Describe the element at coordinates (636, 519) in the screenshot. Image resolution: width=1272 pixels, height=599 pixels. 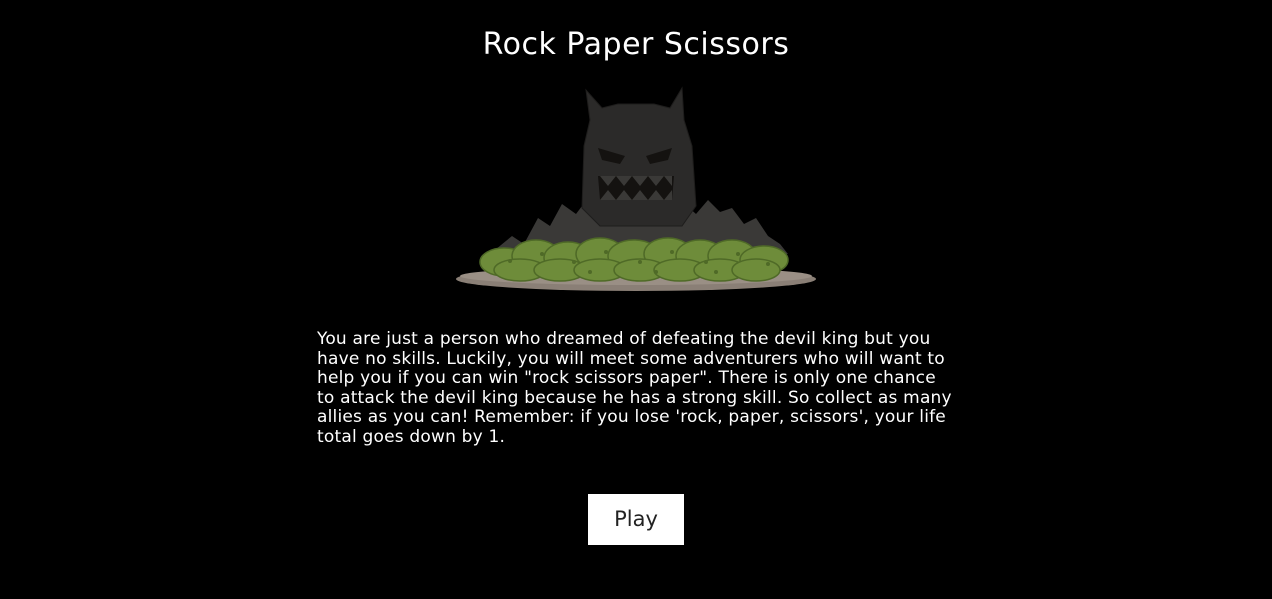
I see `play-button: Play` at that location.